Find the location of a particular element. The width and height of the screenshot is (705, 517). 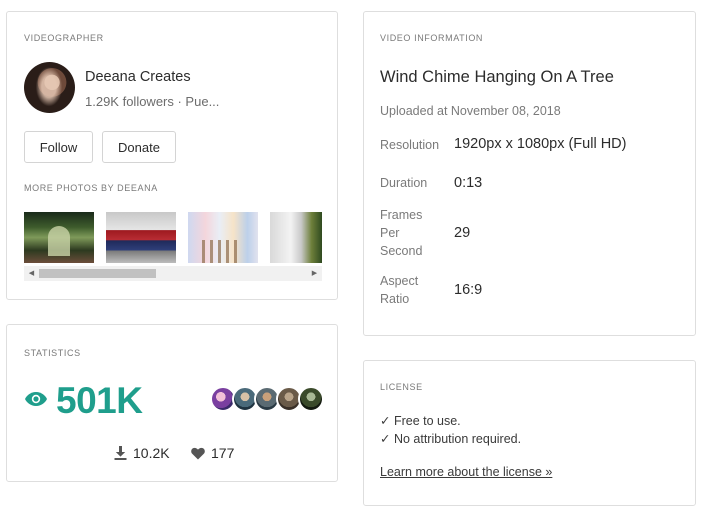

aspect-ratio-label: Aspect Ratio is located at coordinates (399, 290).